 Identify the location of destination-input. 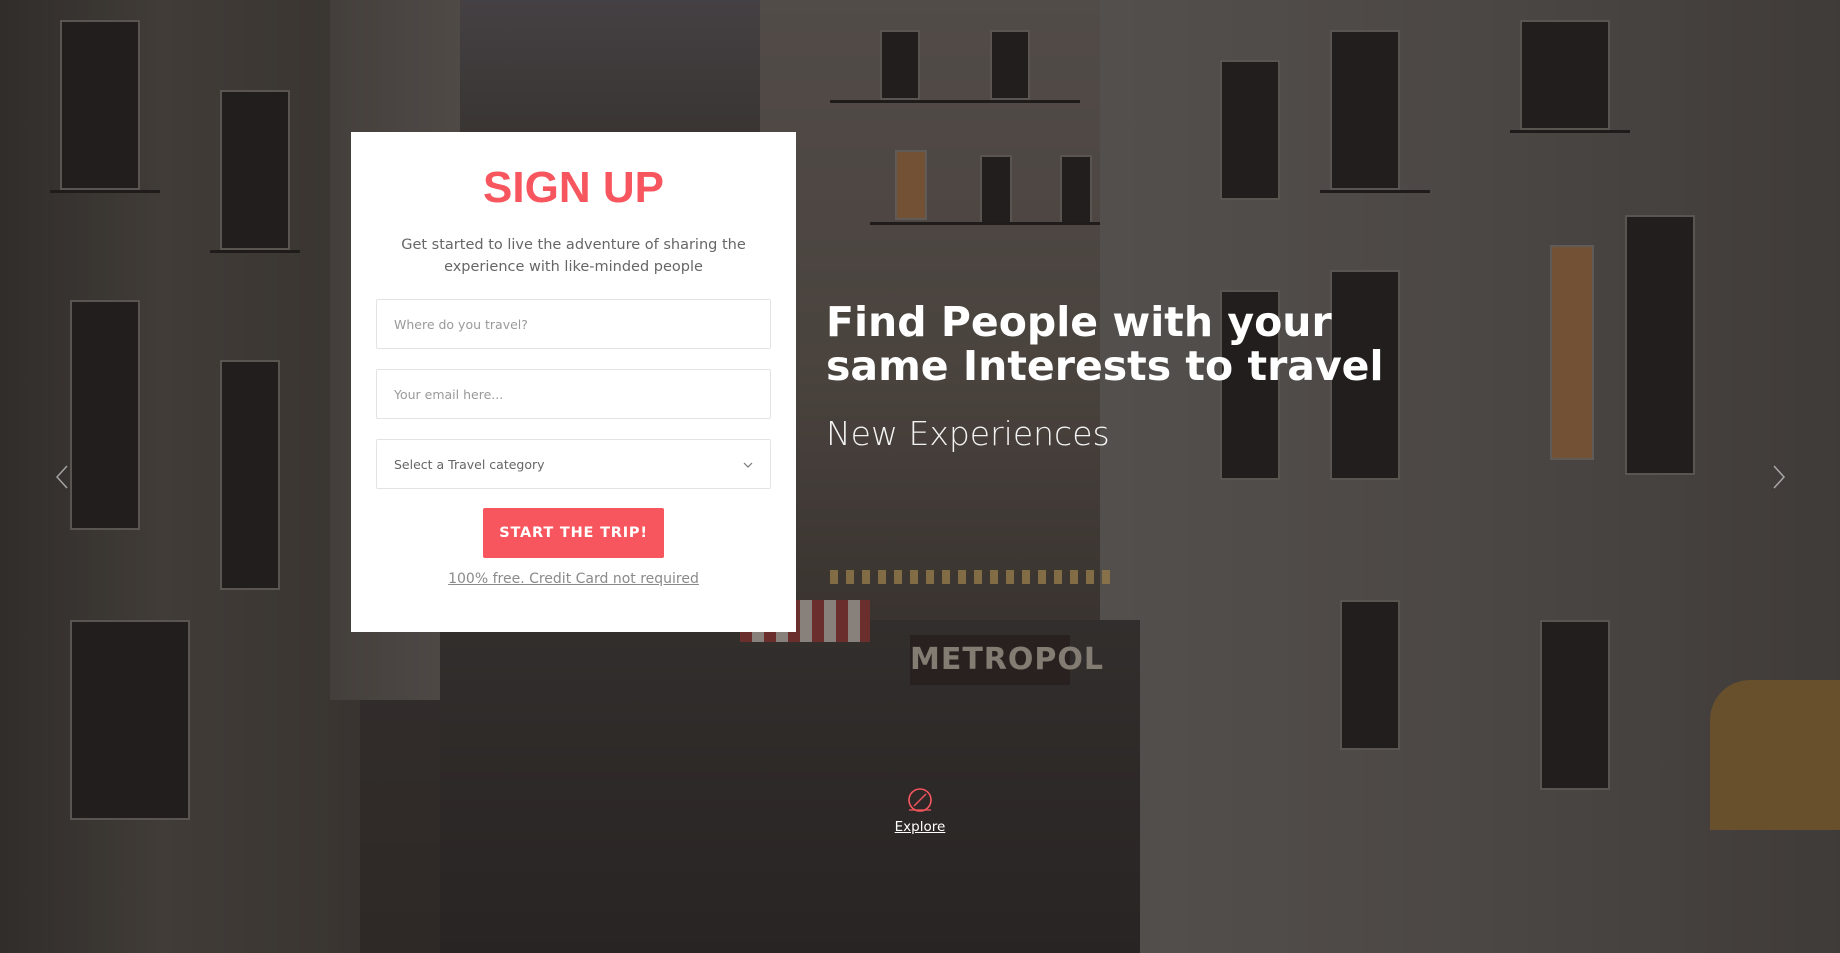
(573, 324).